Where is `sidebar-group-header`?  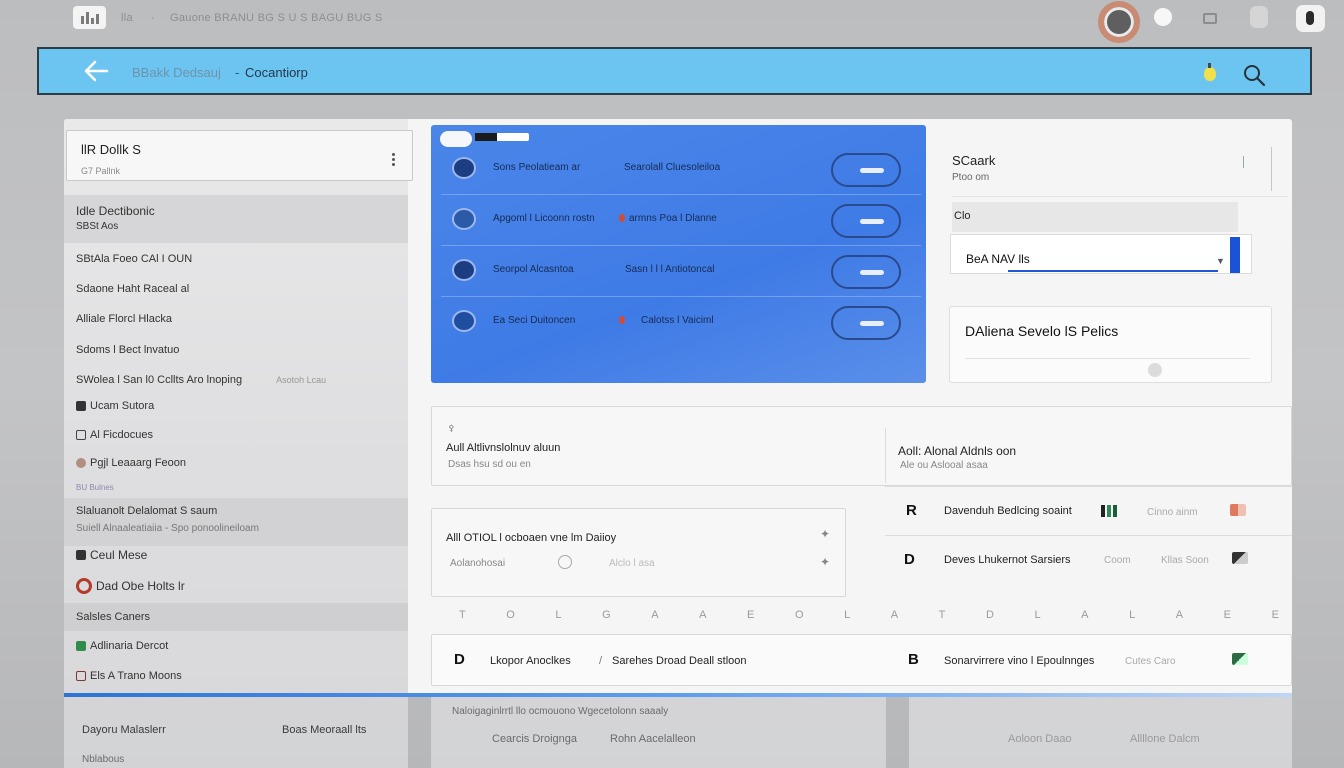
sidebar-group-header is located at coordinates (236, 219).